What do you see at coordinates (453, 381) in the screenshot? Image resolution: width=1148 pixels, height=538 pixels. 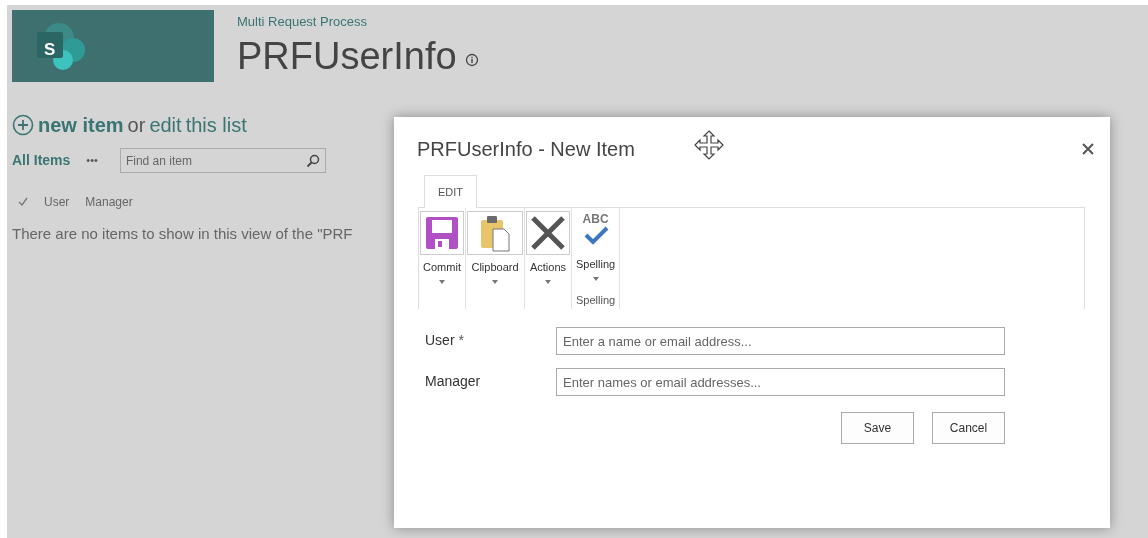 I see `field-label: Manager` at bounding box center [453, 381].